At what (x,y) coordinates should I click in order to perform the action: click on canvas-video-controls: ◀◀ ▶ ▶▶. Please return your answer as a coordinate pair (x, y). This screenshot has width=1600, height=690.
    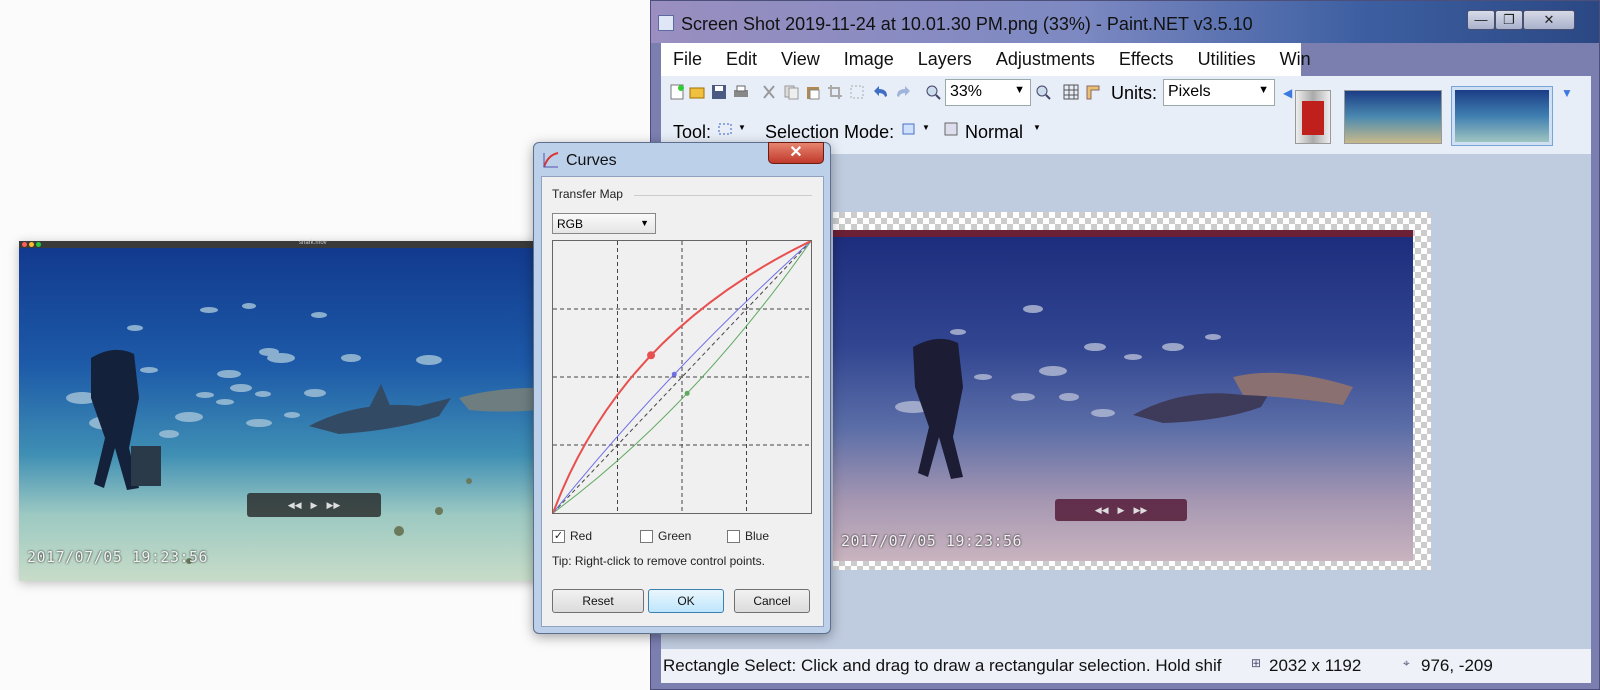
    Looking at the image, I should click on (1121, 510).